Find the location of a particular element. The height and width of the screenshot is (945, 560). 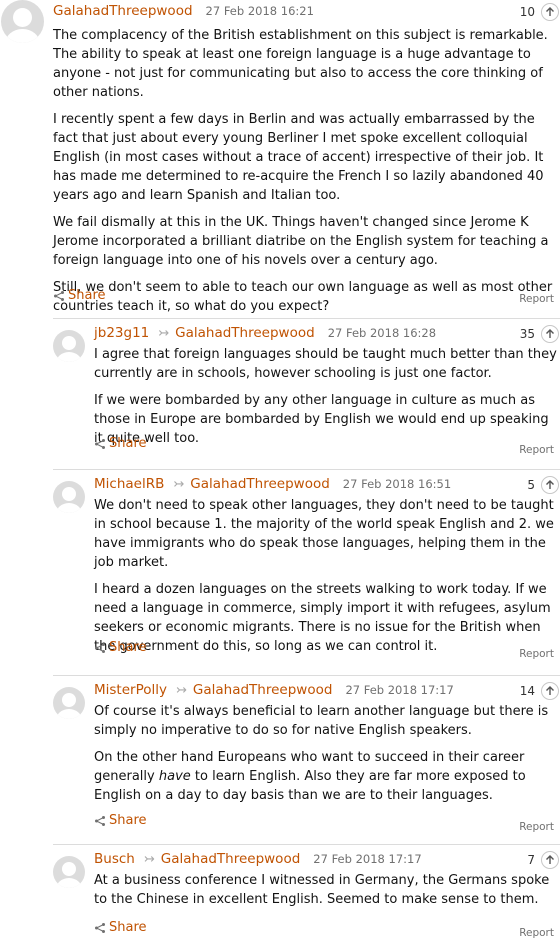

recommend-count: 14 is located at coordinates (527, 691).